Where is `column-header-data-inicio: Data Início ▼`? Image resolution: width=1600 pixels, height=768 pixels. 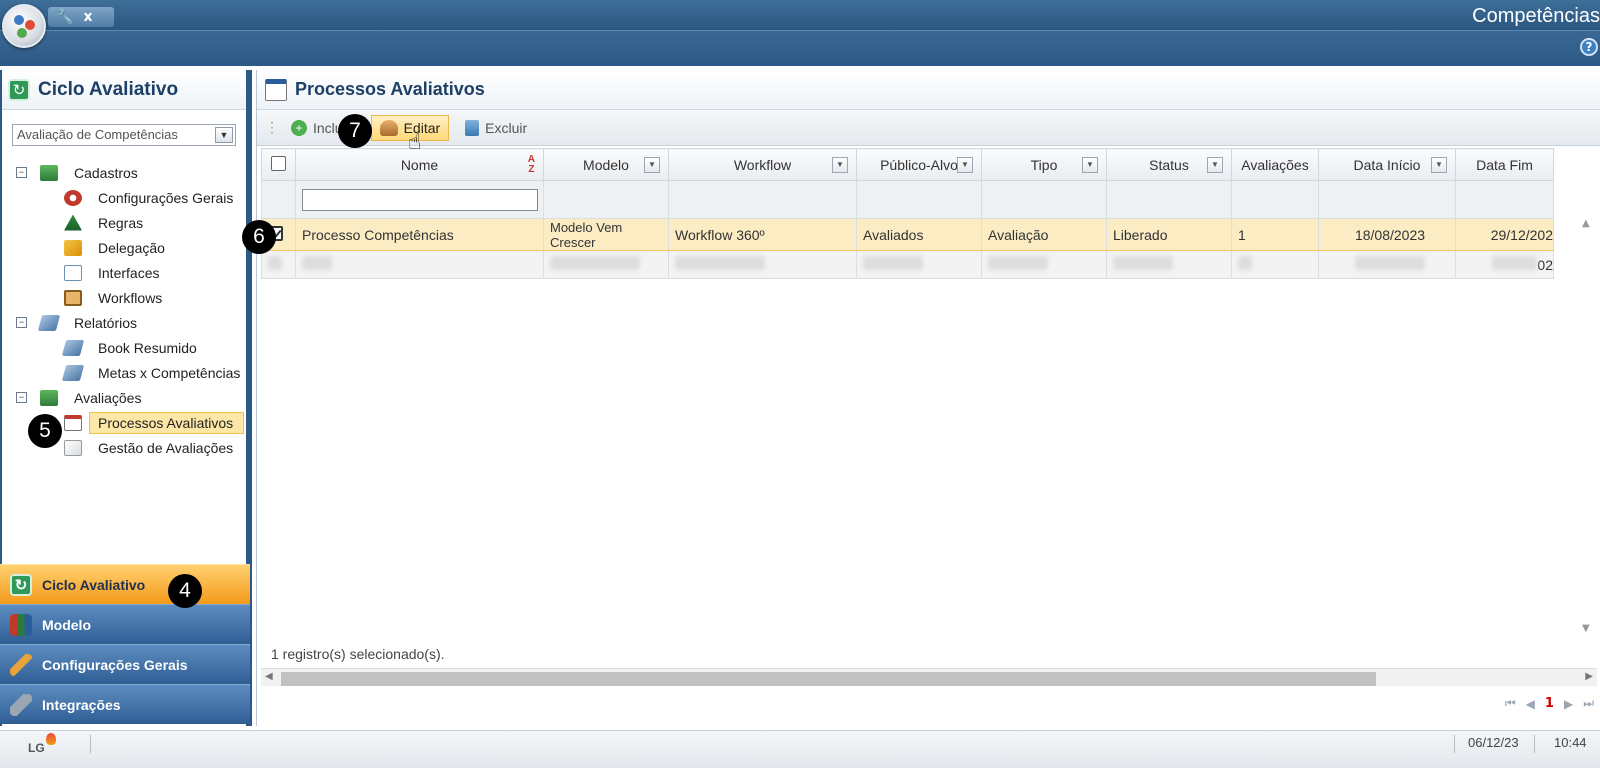
column-header-data-inicio: Data Início ▼ is located at coordinates (1387, 164).